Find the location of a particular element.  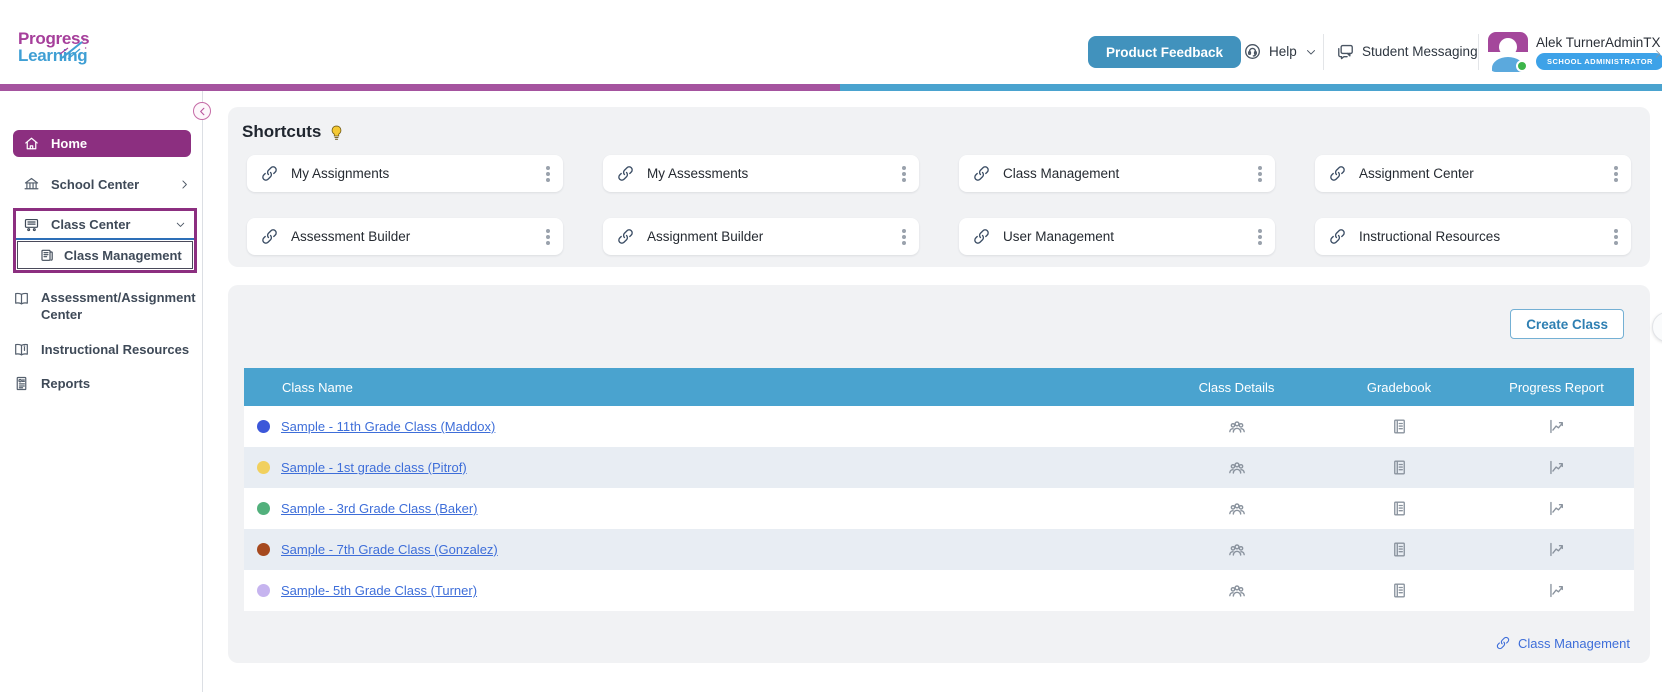

class-name-link: Sample - 11th Grade Class (Maddox) is located at coordinates (388, 426).